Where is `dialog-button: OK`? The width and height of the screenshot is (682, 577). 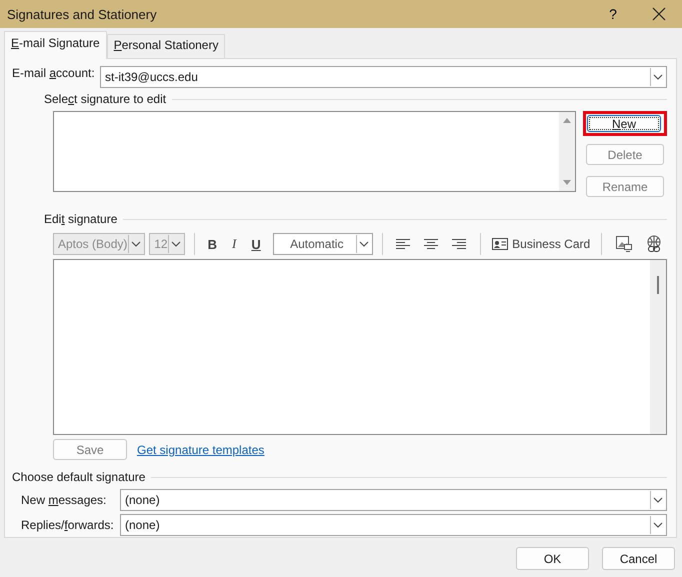
dialog-button: OK is located at coordinates (552, 558).